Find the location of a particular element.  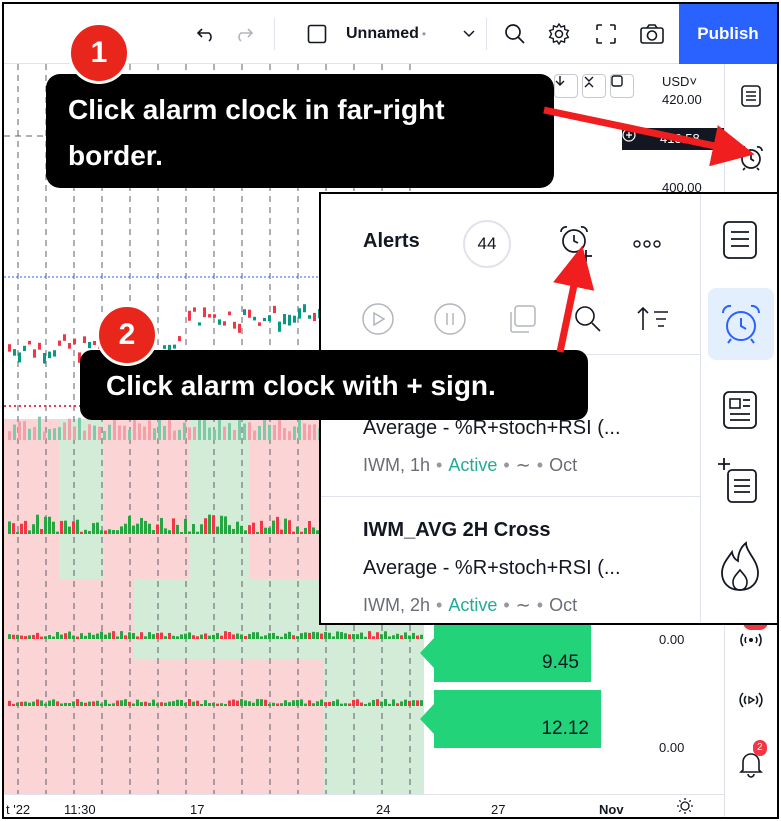

arrow-to-create-alert is located at coordinates (574, 299).